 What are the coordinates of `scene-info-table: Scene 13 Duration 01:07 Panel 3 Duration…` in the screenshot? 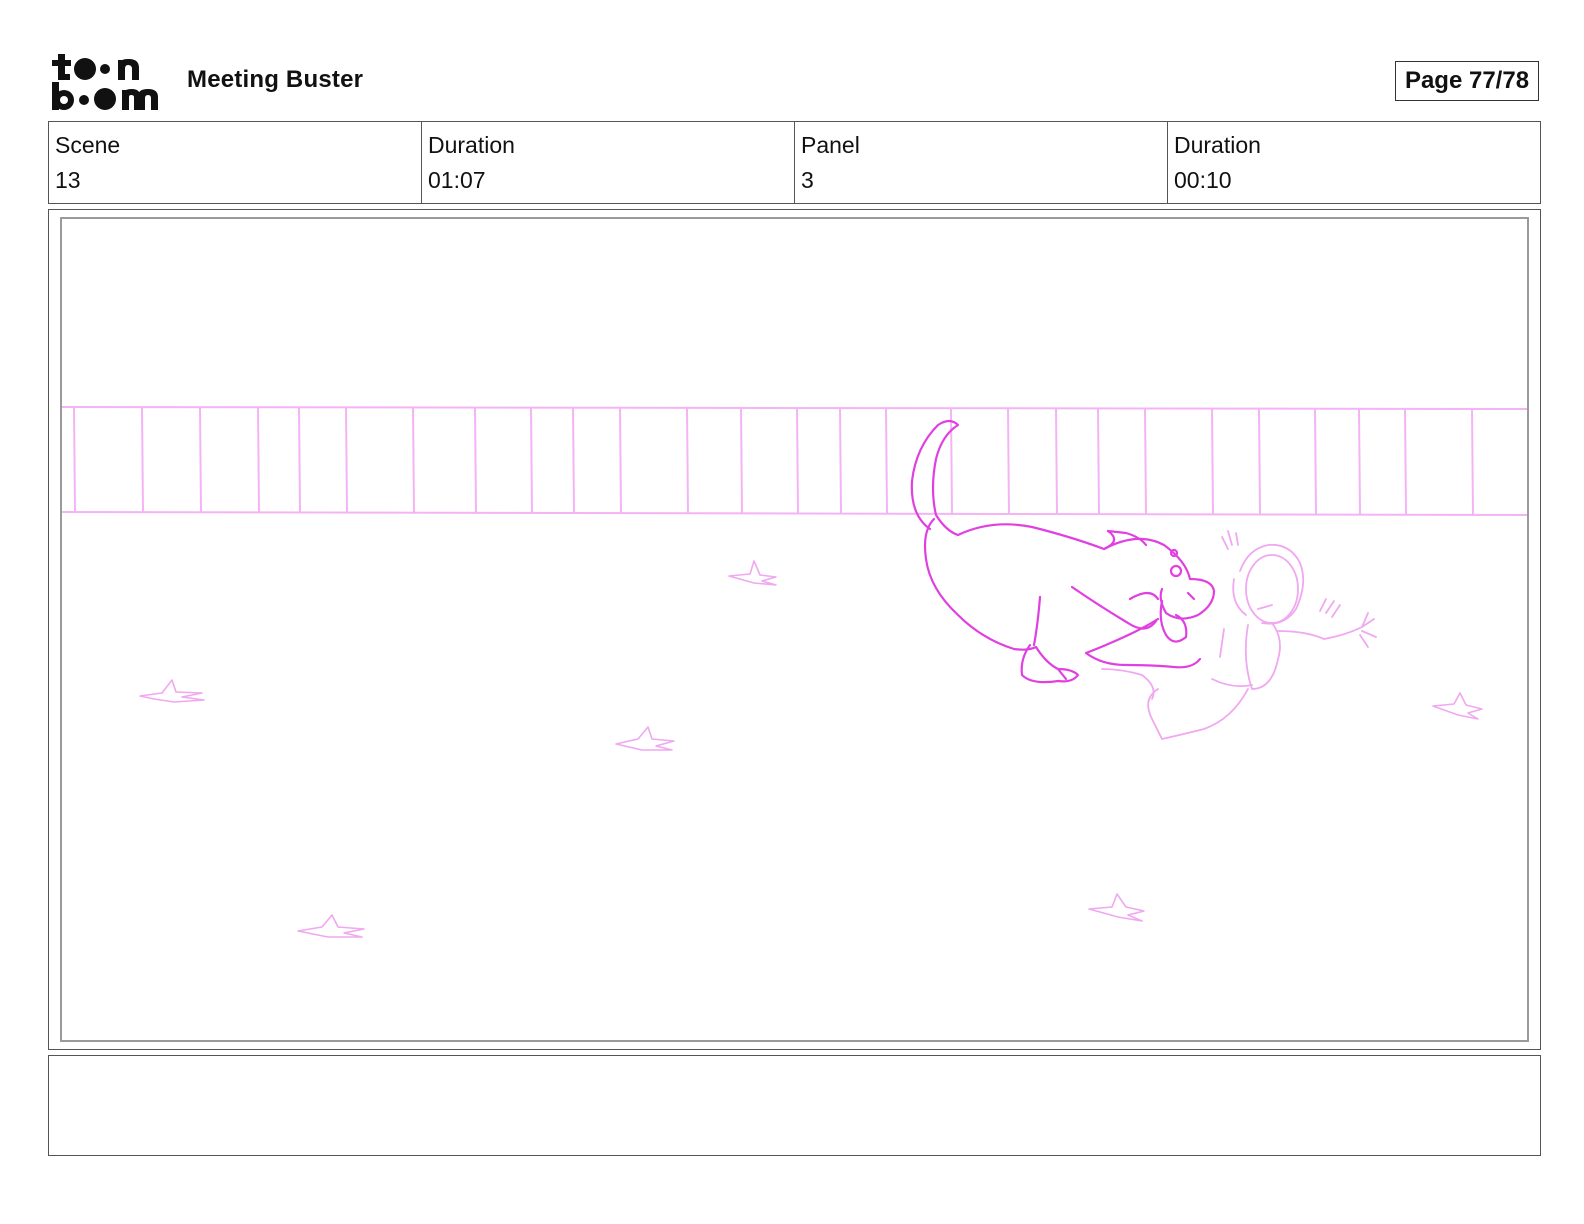 It's located at (794, 162).